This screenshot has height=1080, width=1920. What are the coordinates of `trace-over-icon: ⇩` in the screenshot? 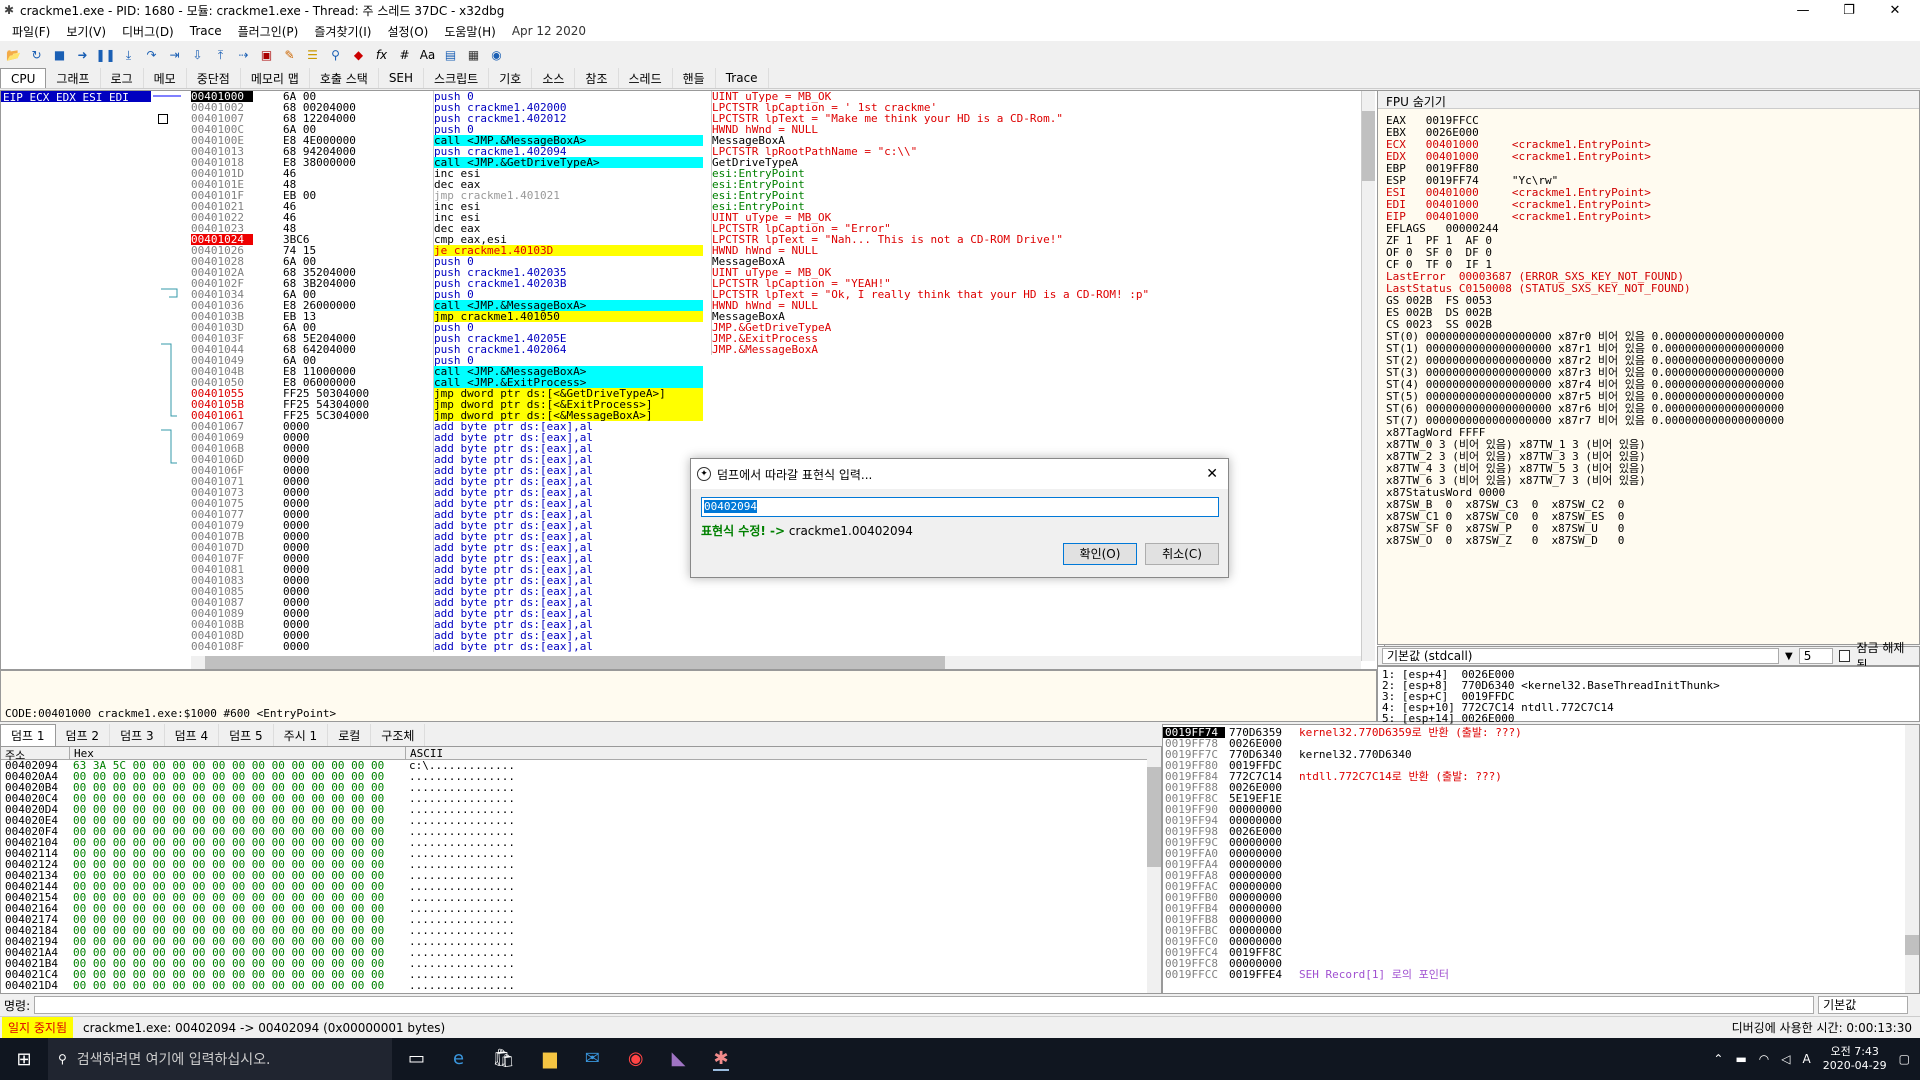 It's located at (197, 55).